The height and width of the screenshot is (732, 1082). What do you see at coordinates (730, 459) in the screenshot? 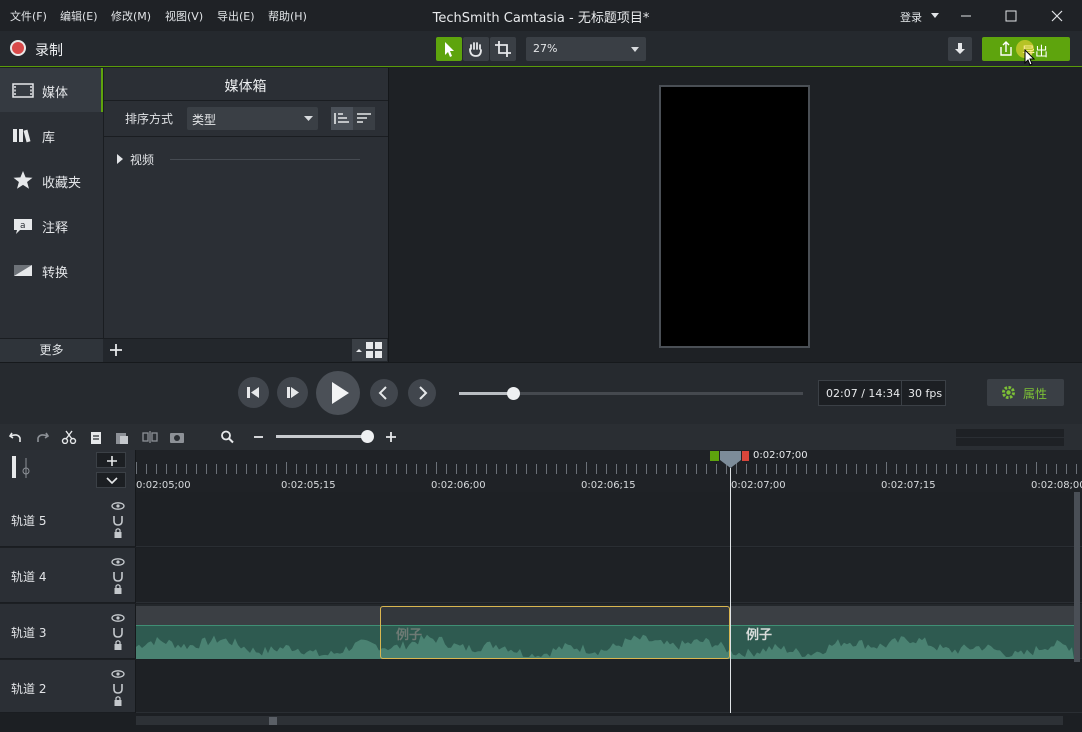
I see `playhead-handle` at bounding box center [730, 459].